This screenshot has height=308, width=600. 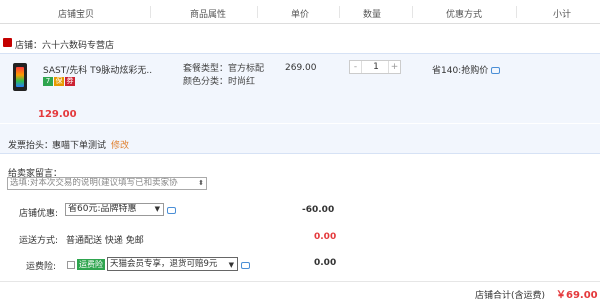 I want to click on invoice-edit-link: 修改, so click(x=120, y=144).